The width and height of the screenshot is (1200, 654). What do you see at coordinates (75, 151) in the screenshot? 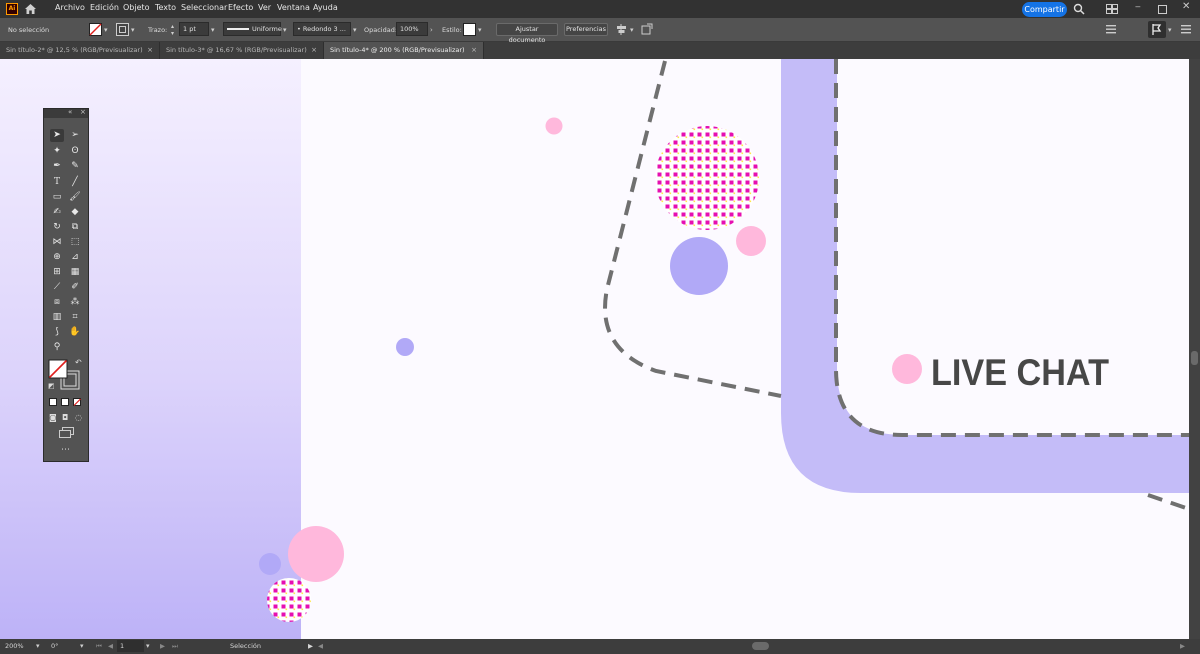
I see `lasso-tool-icon: ʘ` at bounding box center [75, 151].